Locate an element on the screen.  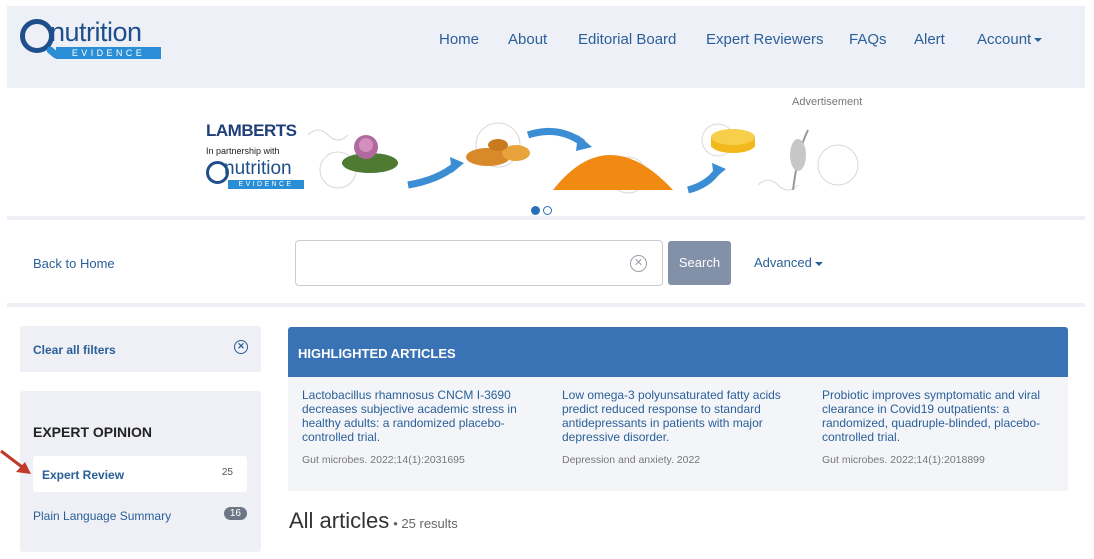
logo-subtitle: EVIDENCE is located at coordinates (108, 53).